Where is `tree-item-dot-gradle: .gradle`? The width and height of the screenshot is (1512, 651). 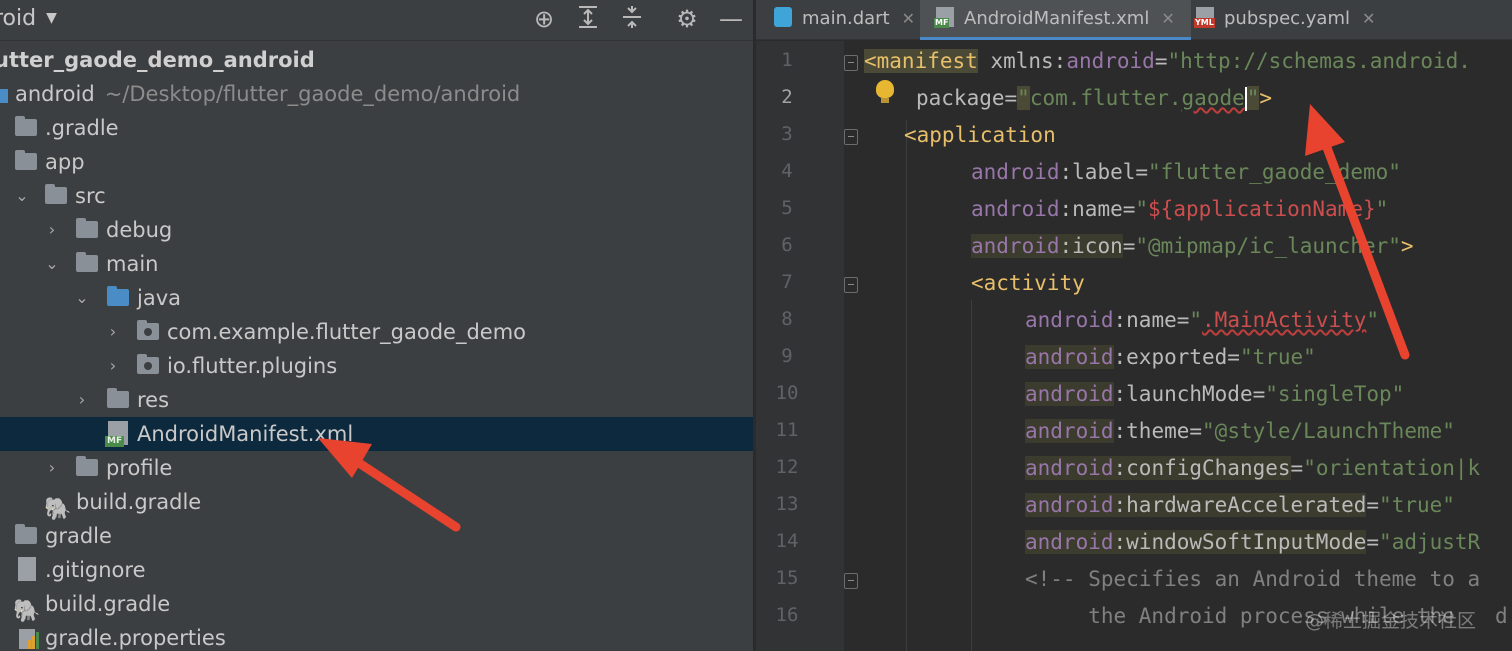 tree-item-dot-gradle: .gradle is located at coordinates (376, 128).